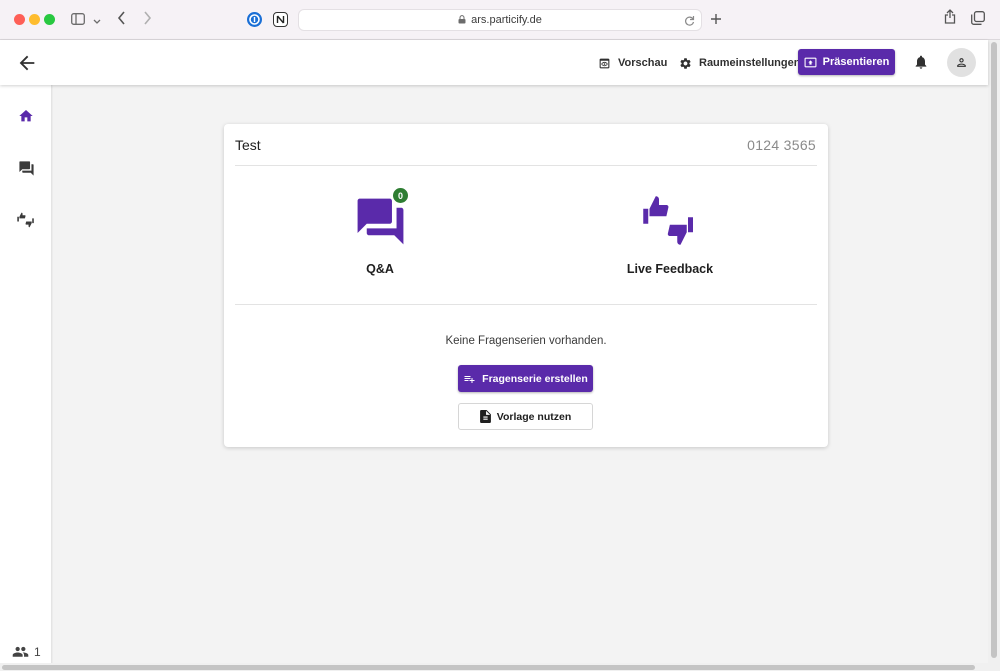 The height and width of the screenshot is (671, 1000). Describe the element at coordinates (535, 378) in the screenshot. I see `create-series-label: Fragenserie erstellen` at that location.